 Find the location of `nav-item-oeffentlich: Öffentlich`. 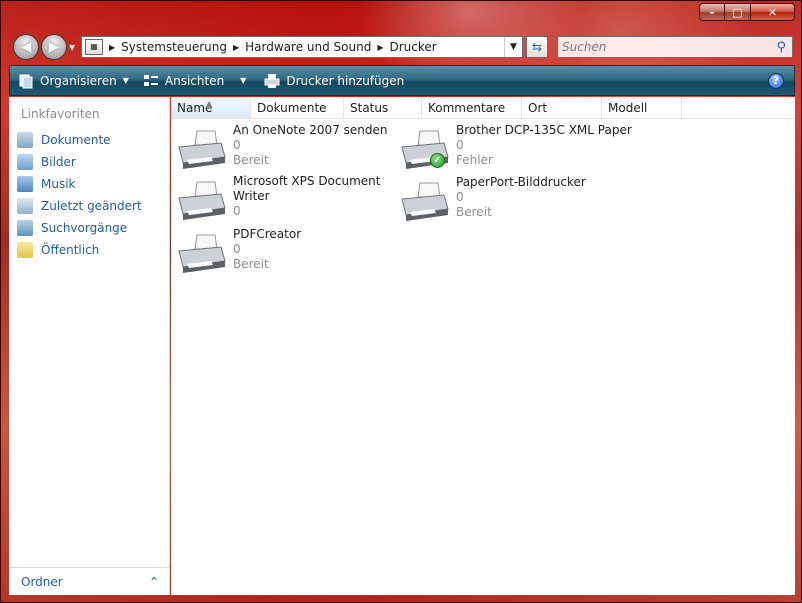

nav-item-oeffentlich: Öffentlich is located at coordinates (79, 250).